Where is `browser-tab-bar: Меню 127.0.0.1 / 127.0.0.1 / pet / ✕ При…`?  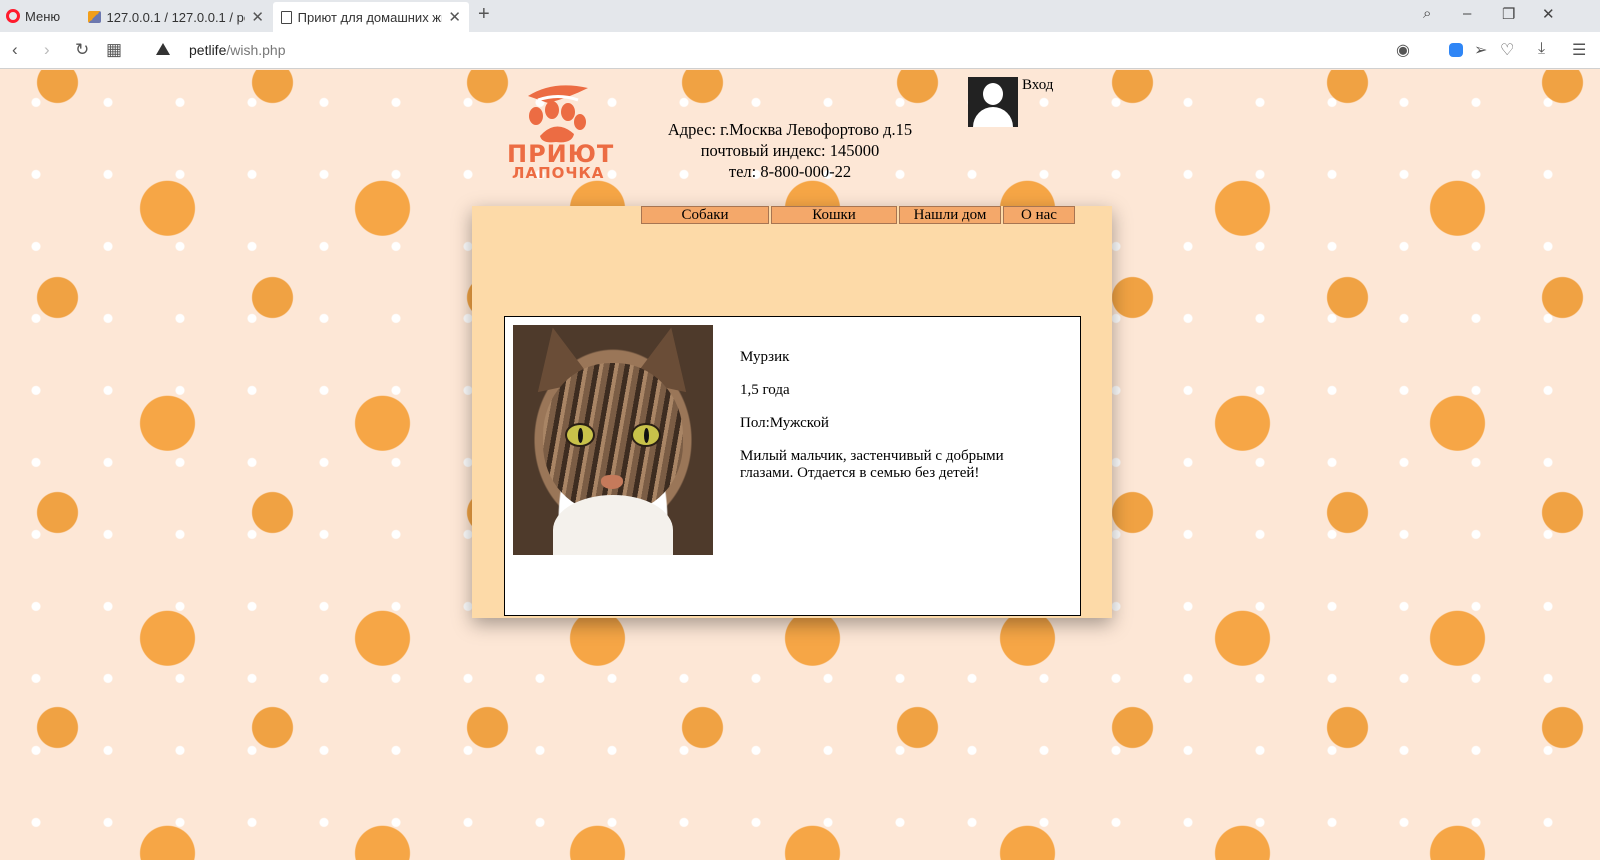 browser-tab-bar: Меню 127.0.0.1 / 127.0.0.1 / pet / ✕ При… is located at coordinates (800, 16).